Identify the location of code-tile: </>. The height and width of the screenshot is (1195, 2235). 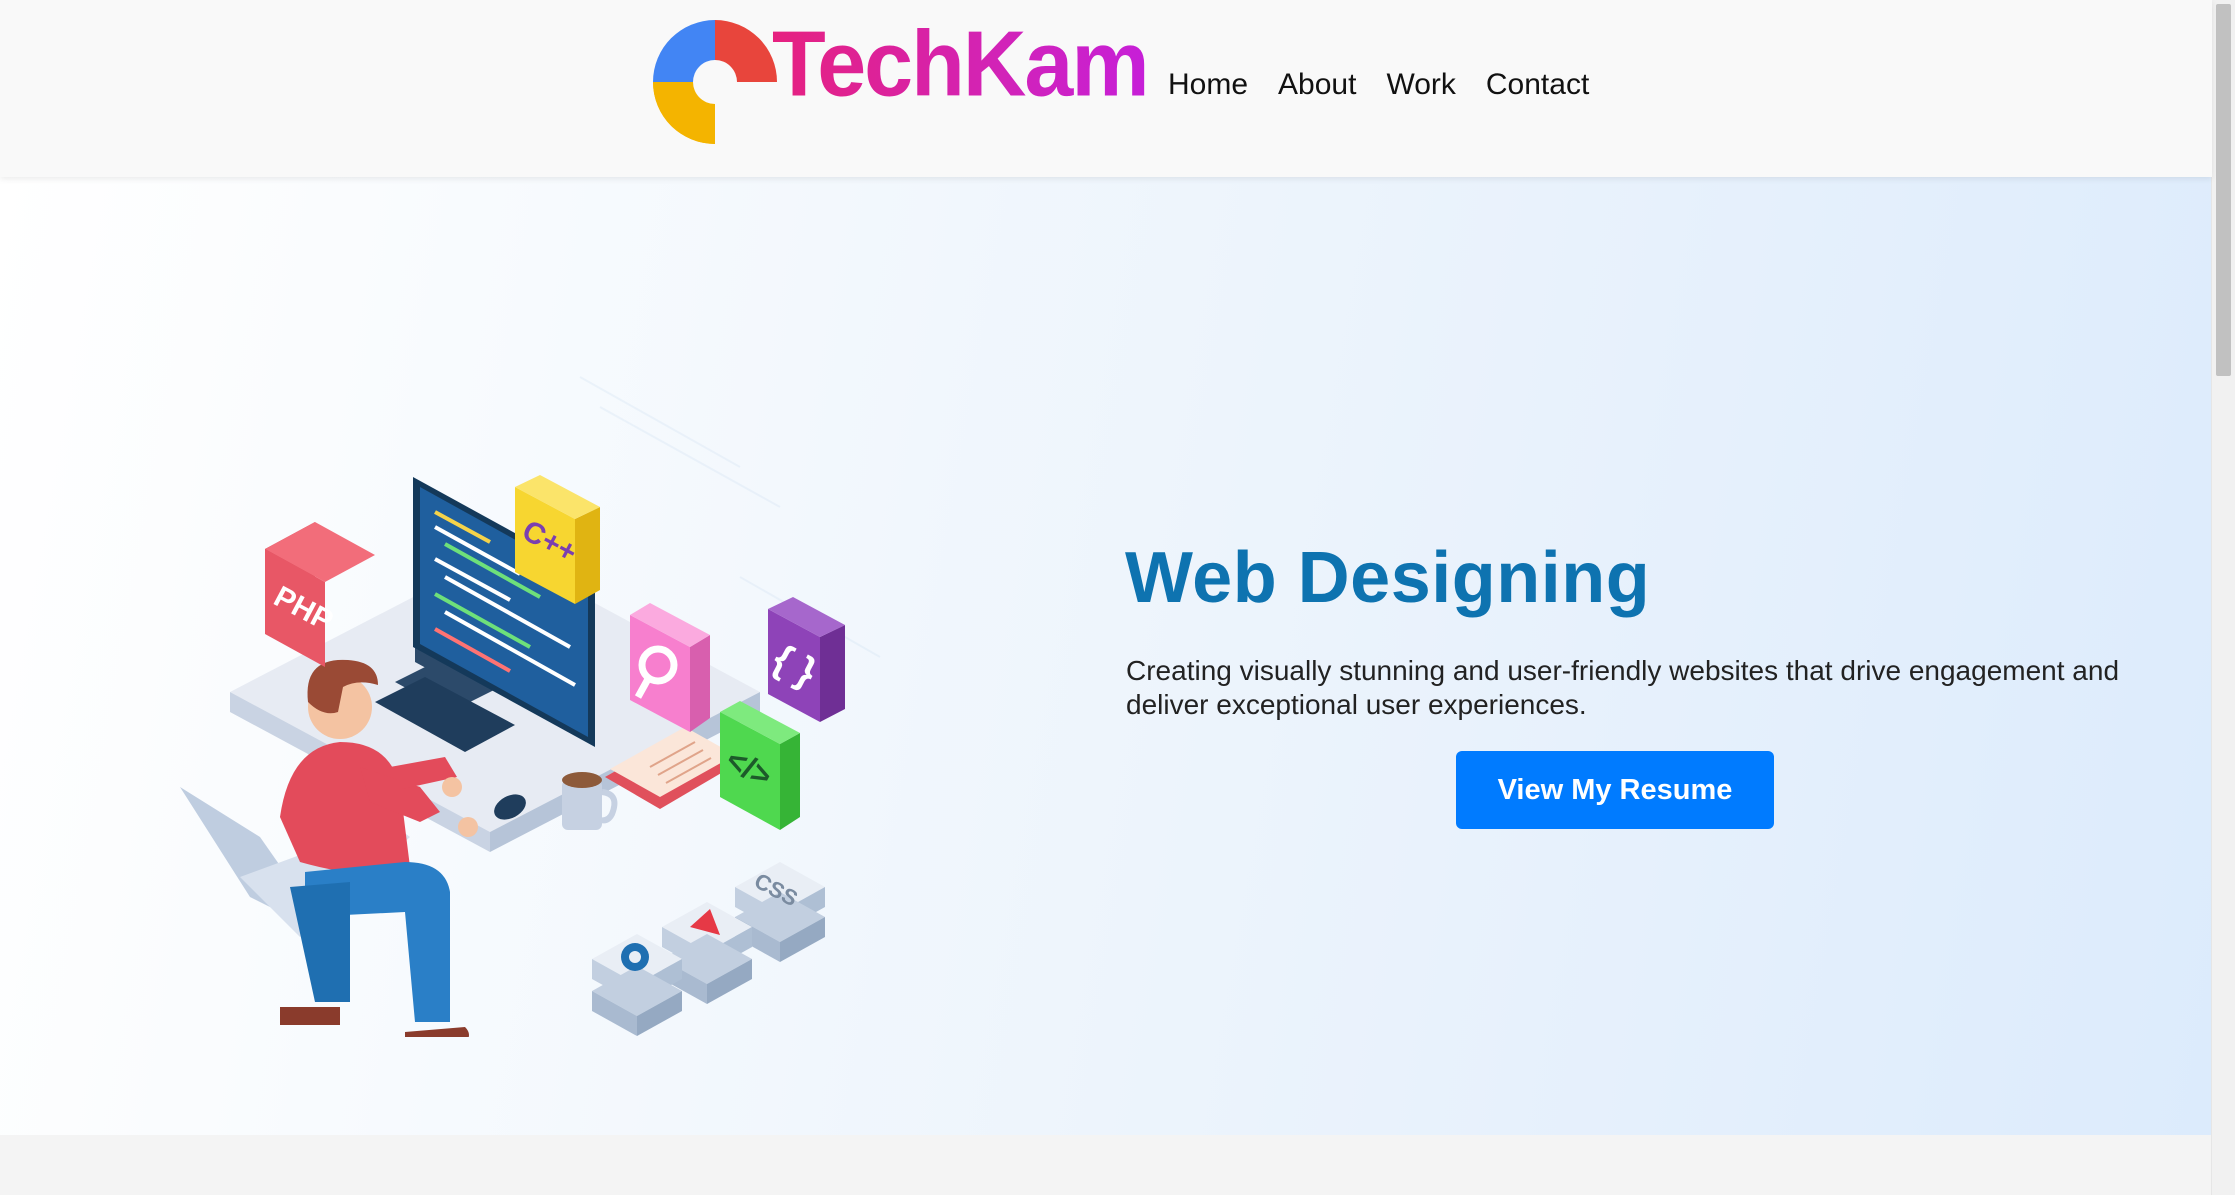
(760, 765).